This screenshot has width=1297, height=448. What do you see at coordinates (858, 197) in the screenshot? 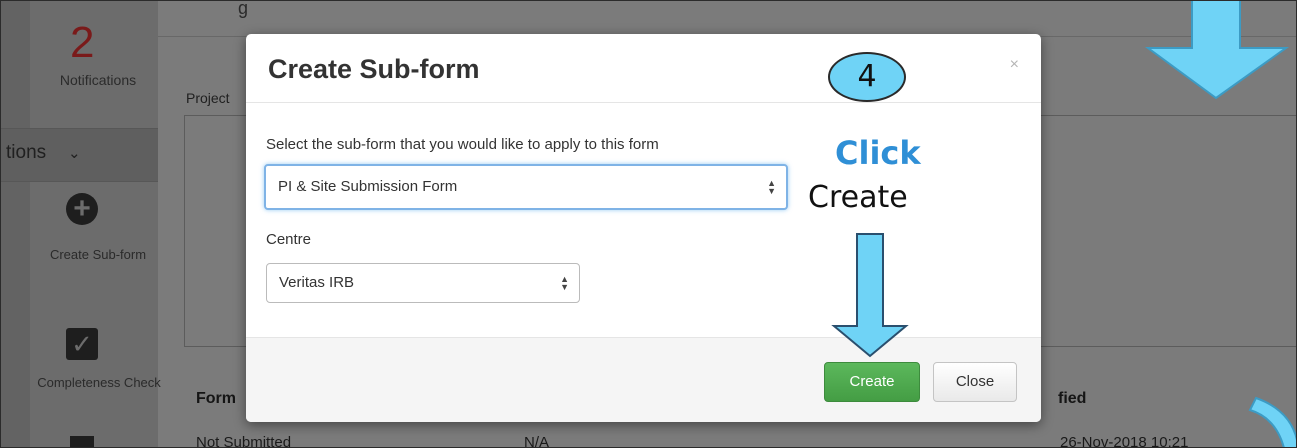
I see `annotation-create-text: Create` at bounding box center [858, 197].